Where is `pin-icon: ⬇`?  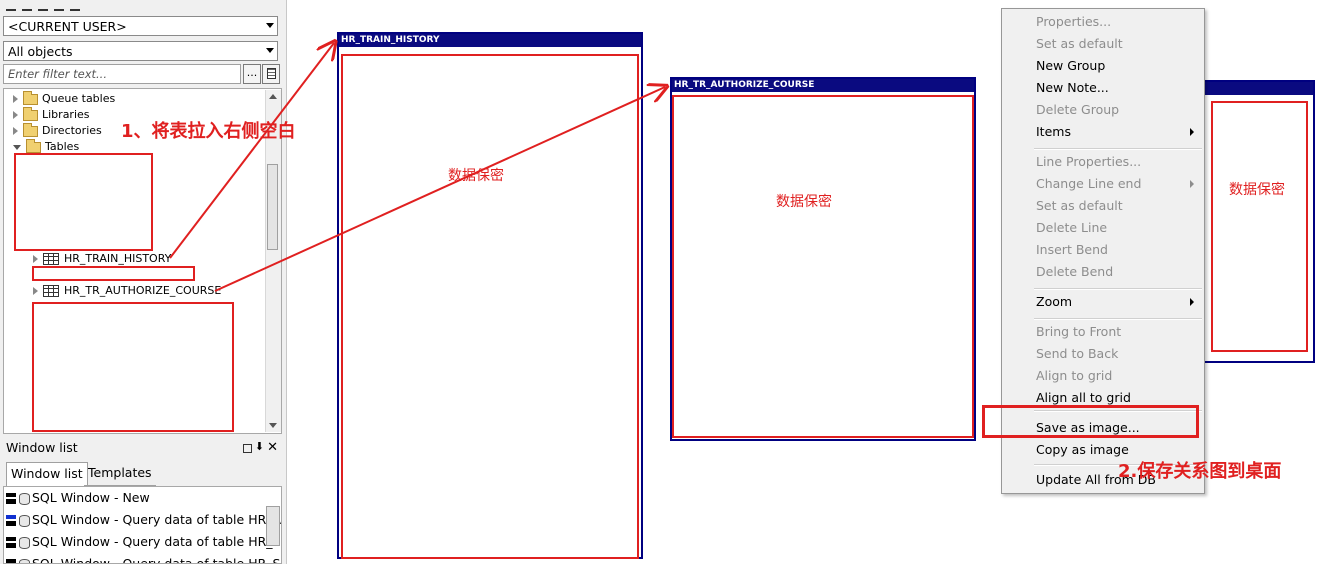 pin-icon: ⬇ is located at coordinates (259, 447).